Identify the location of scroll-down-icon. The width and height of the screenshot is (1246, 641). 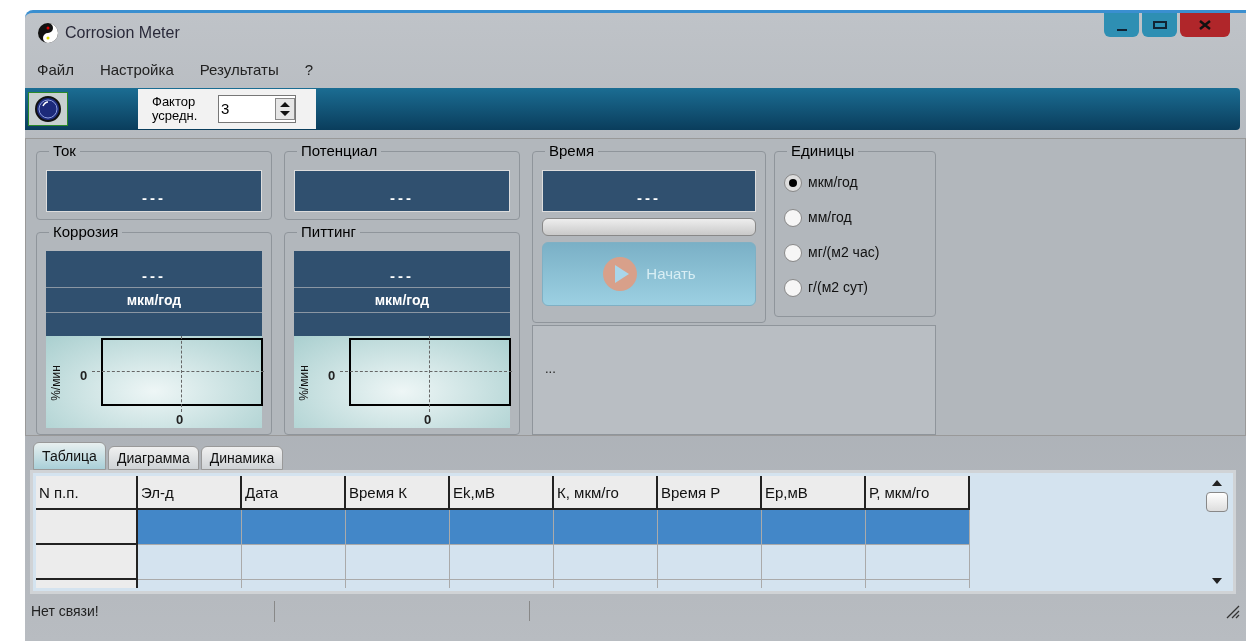
(1217, 581).